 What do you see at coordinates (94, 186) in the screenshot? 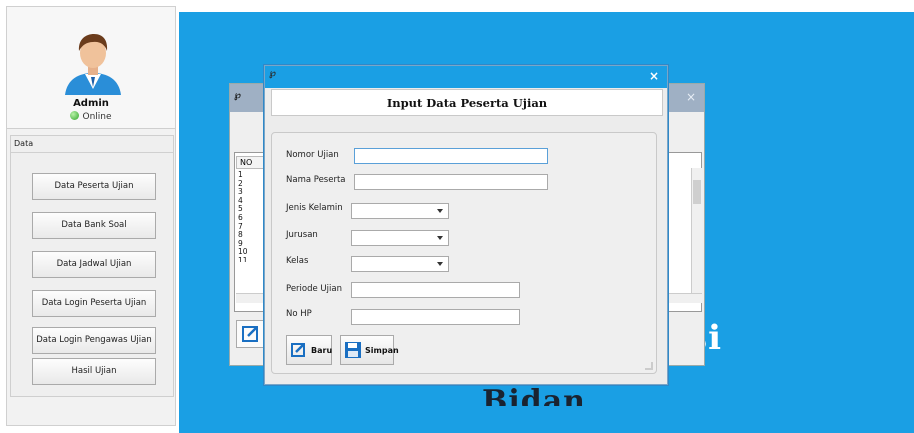
I see `data-peserta-ujian-button: Data Peserta Ujian` at bounding box center [94, 186].